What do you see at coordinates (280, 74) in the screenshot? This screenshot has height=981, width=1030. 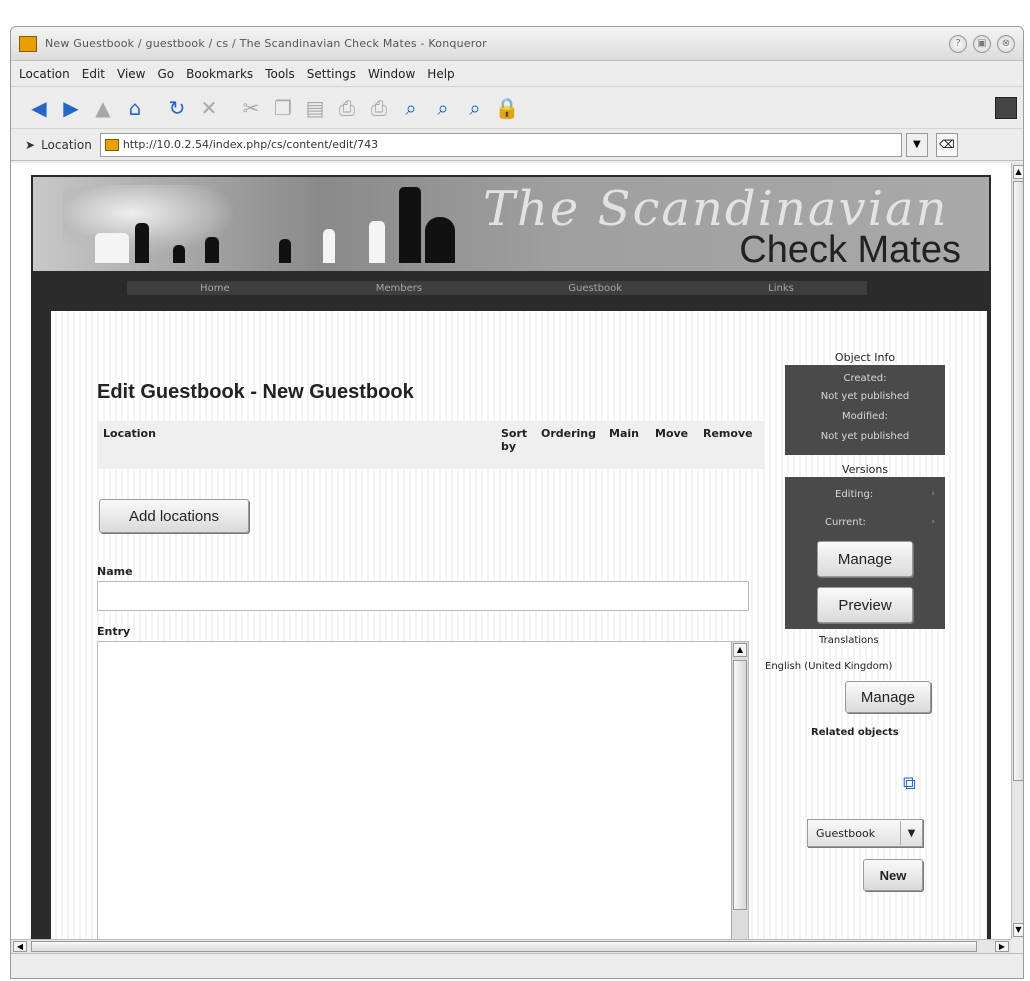 I see `menu-tools: Tools` at bounding box center [280, 74].